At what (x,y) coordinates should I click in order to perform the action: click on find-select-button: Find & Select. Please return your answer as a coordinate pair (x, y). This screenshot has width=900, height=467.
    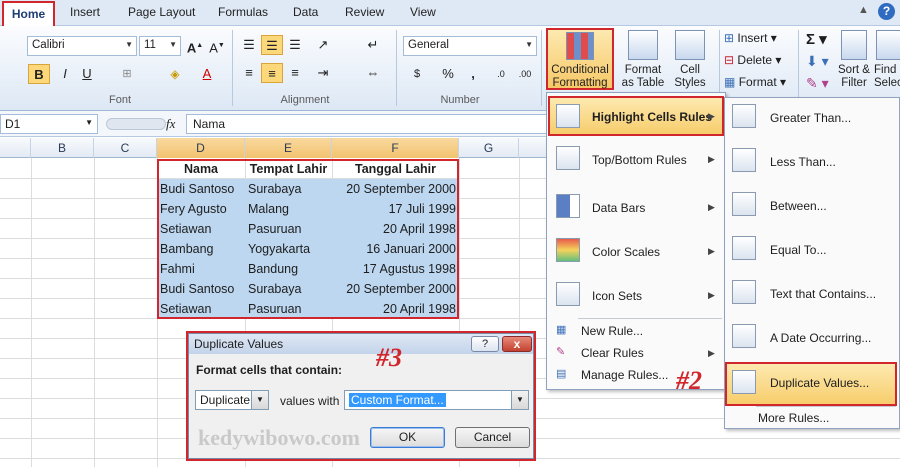
    Looking at the image, I should click on (887, 60).